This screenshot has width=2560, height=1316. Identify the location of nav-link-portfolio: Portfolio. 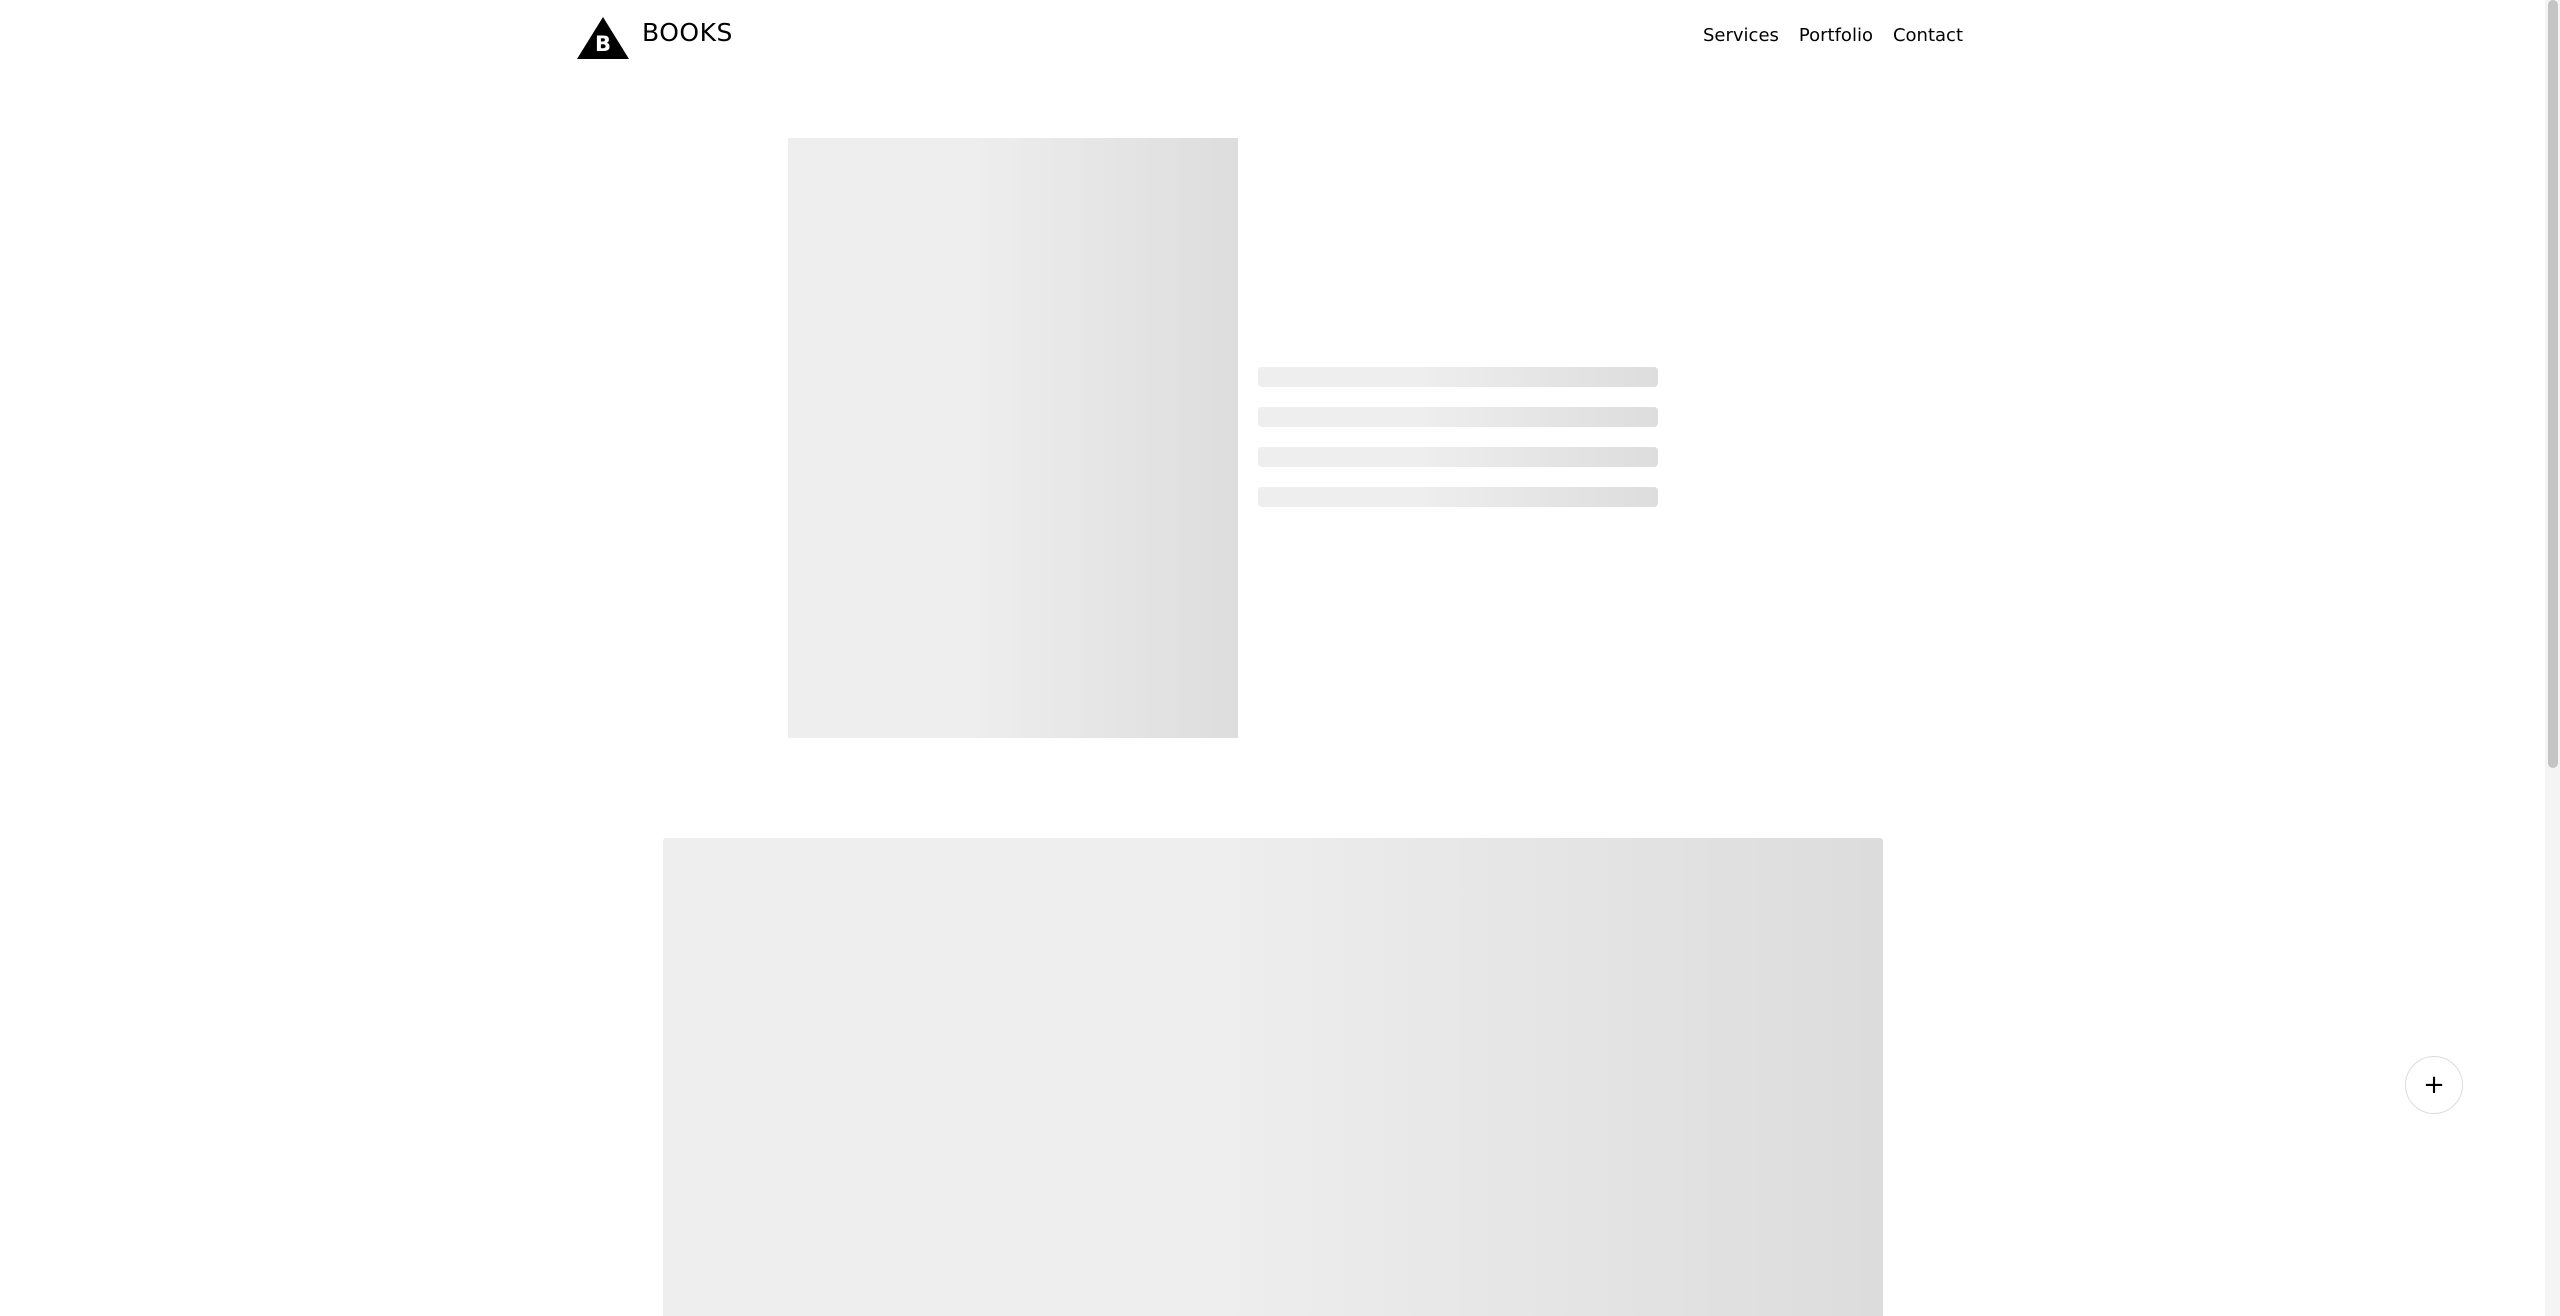
(1836, 36).